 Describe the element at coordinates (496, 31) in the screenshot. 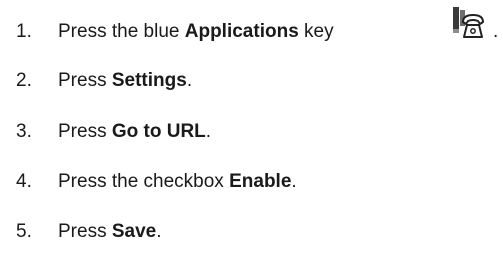

I see `step-1-trailing-period: .` at that location.